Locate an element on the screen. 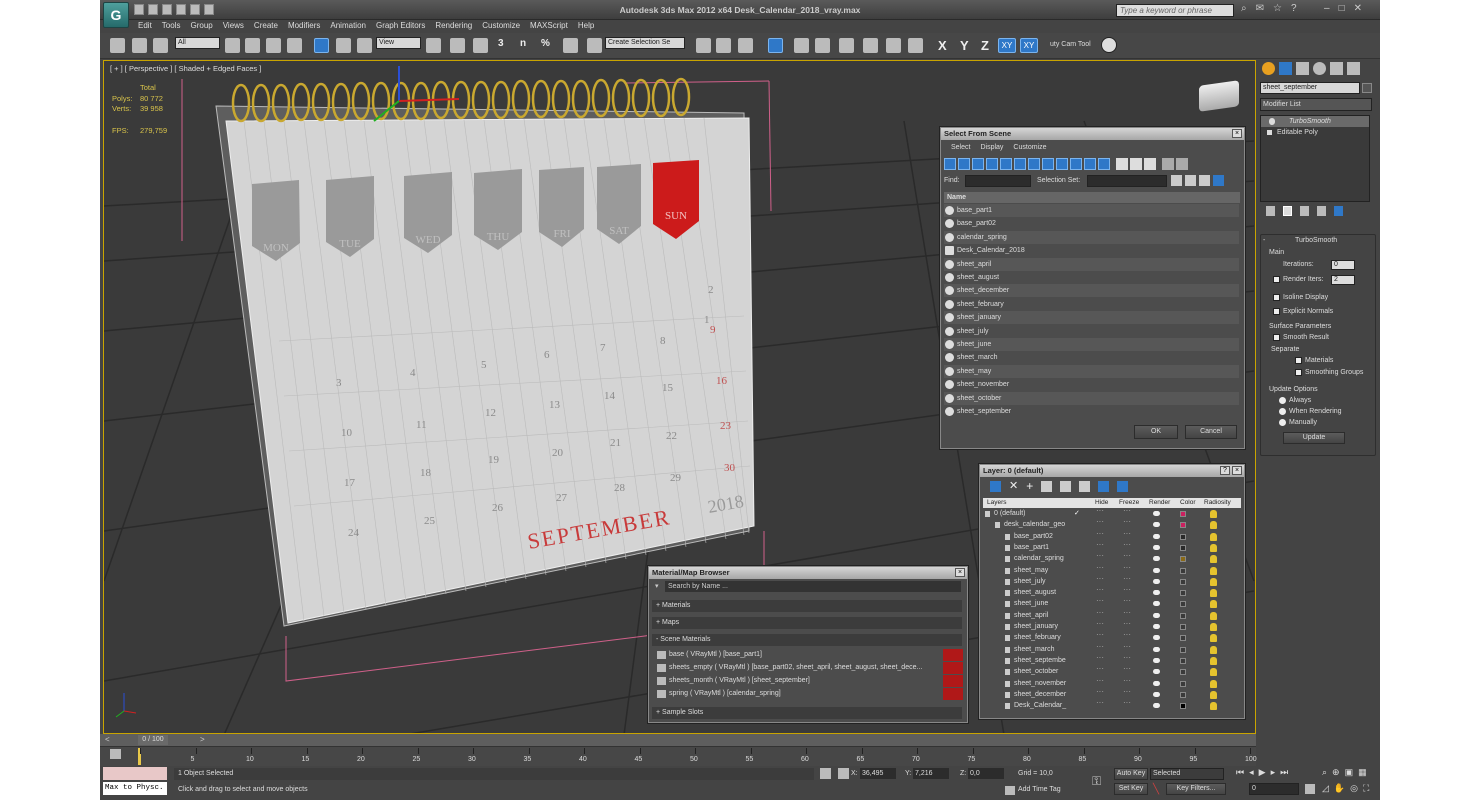 The height and width of the screenshot is (800, 1480). link-icon is located at coordinates (117, 45).